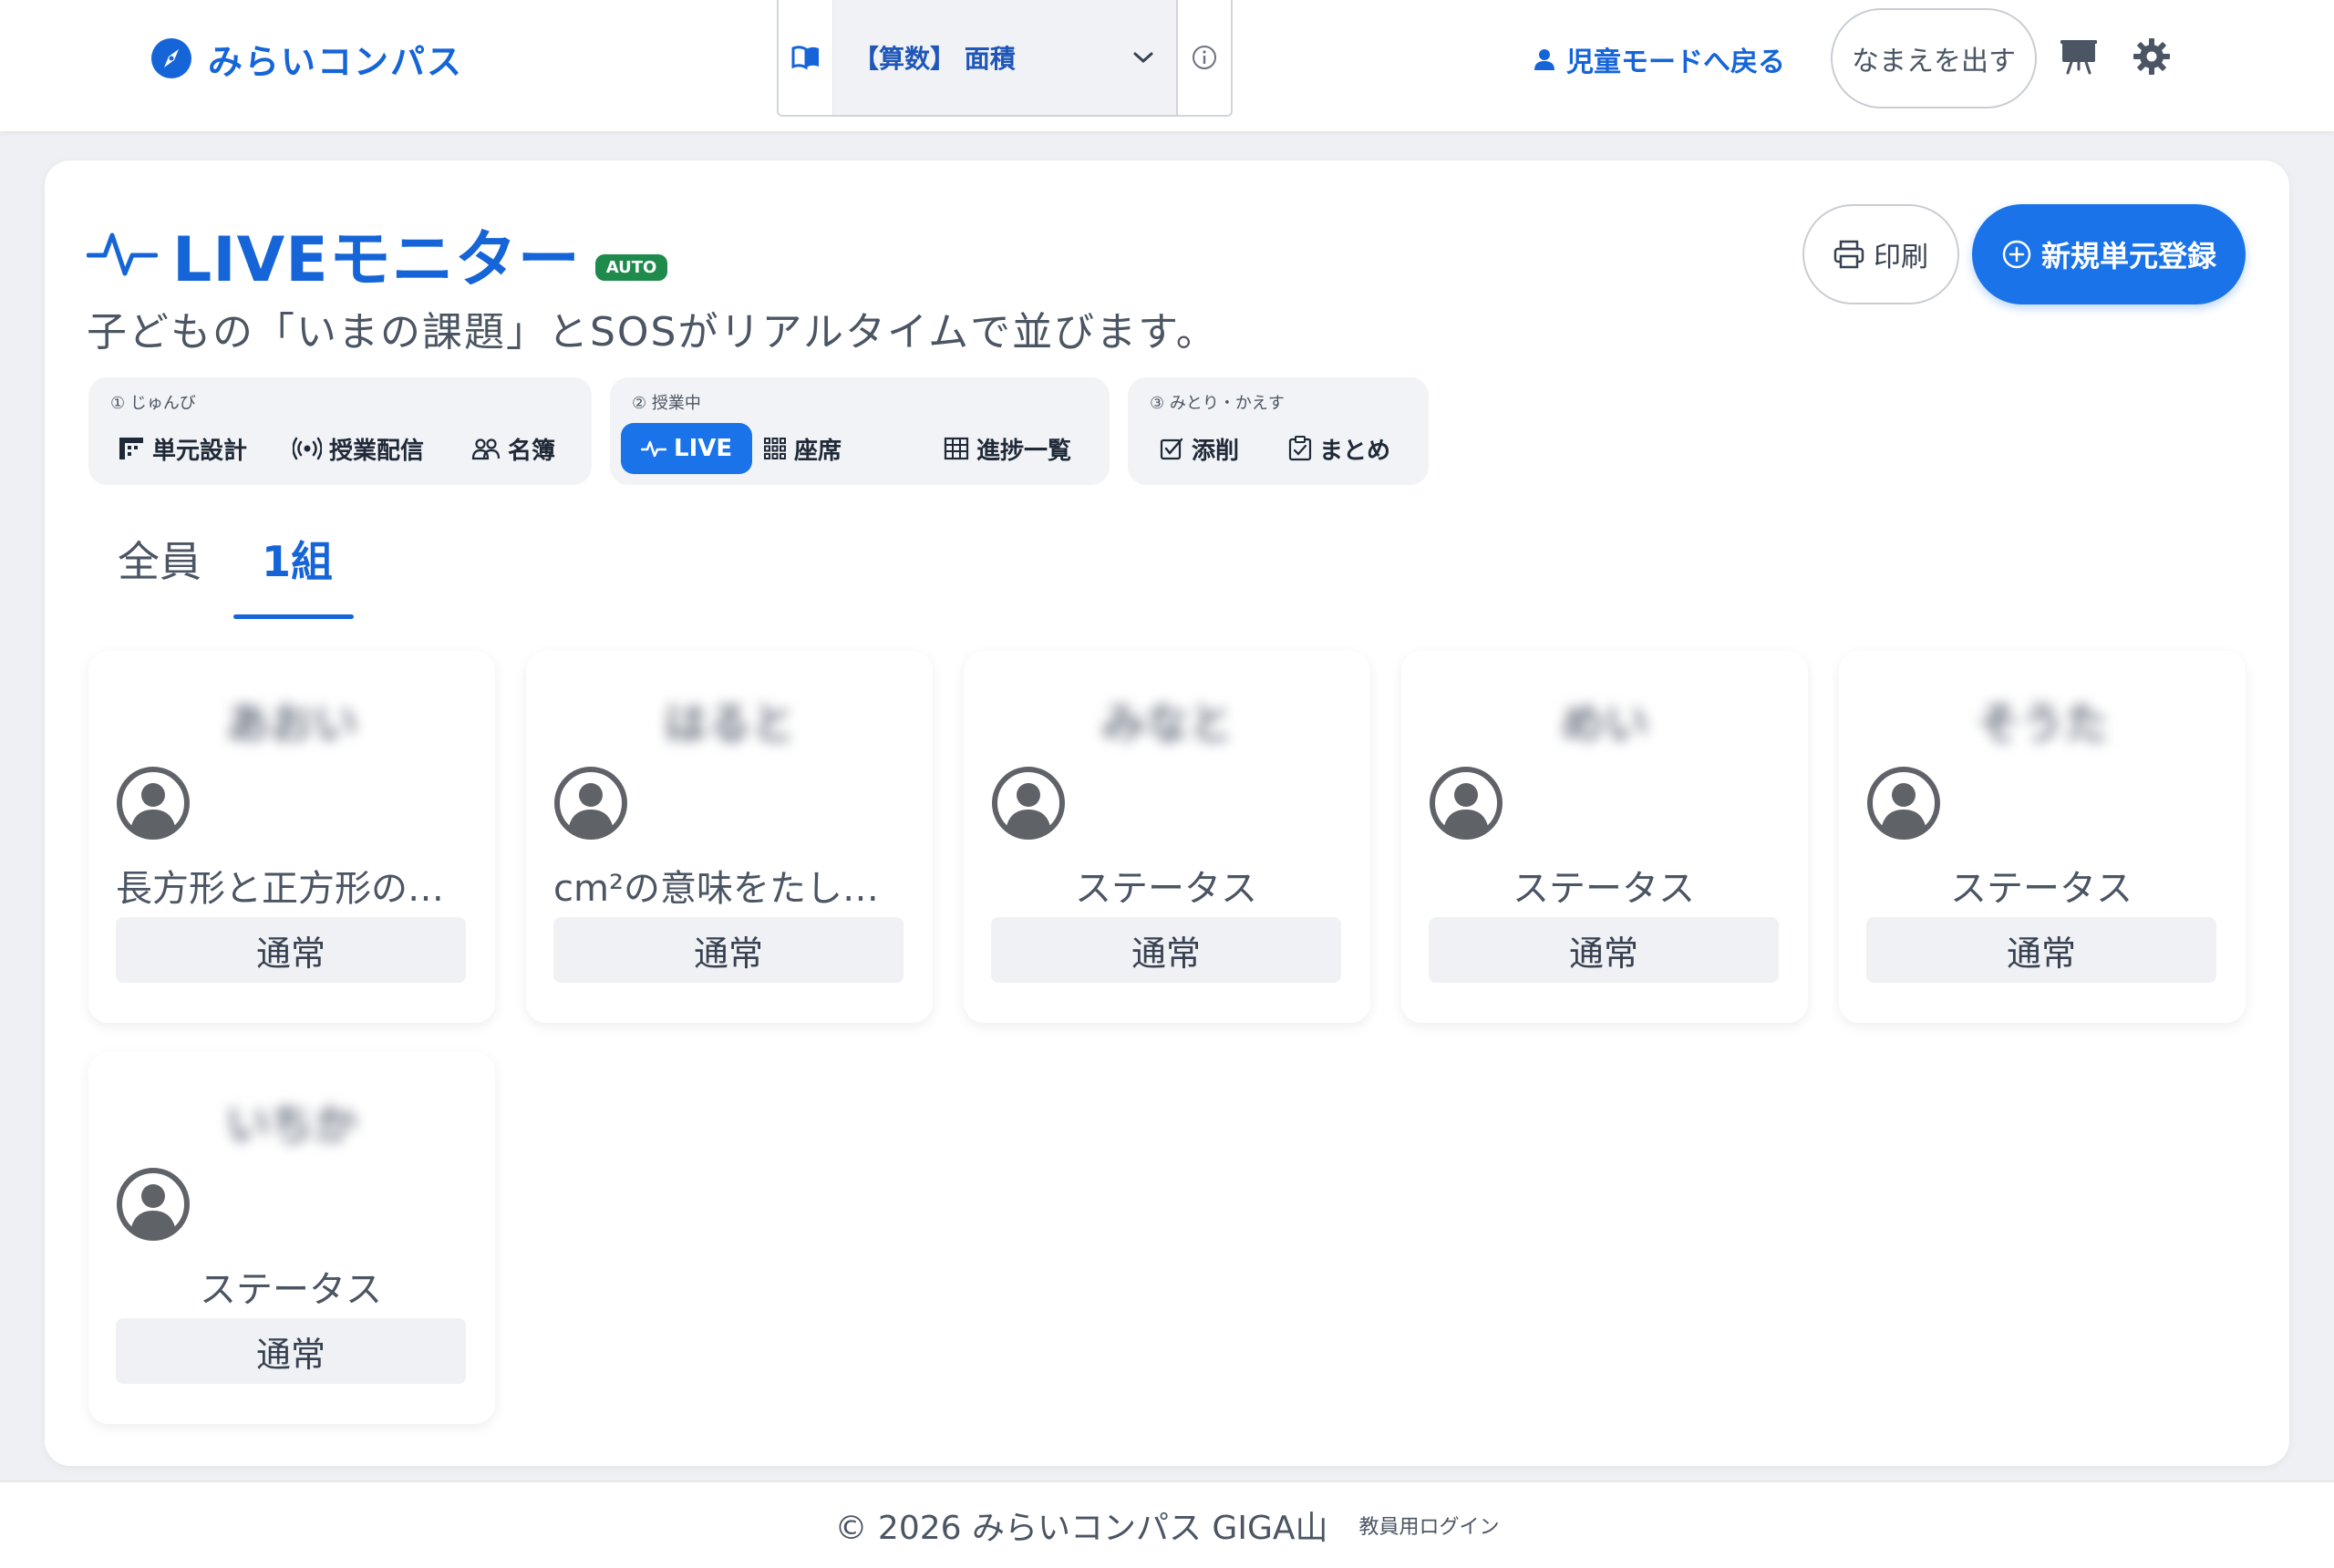 The image size is (2334, 1568). Describe the element at coordinates (171, 58) in the screenshot. I see `compass-icon` at that location.